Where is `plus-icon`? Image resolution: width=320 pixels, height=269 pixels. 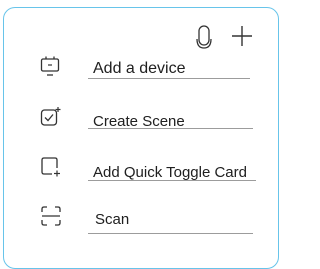 plus-icon is located at coordinates (242, 36).